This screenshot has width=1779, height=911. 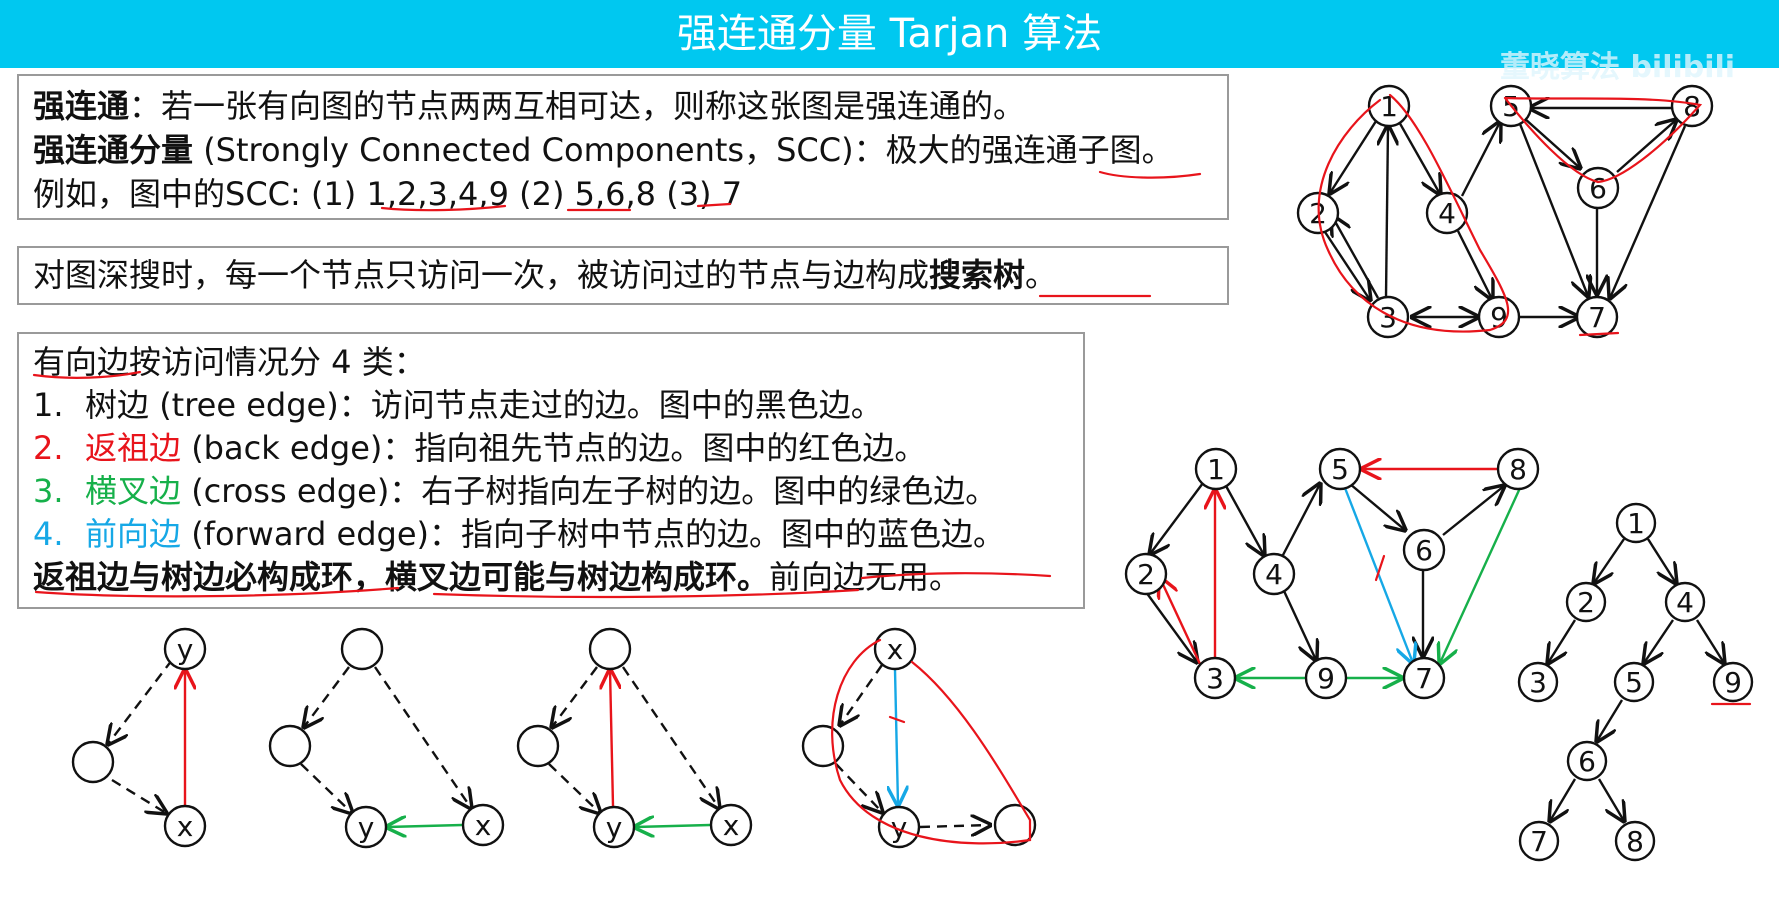 I want to click on node-5: 5, so click(x=1634, y=682).